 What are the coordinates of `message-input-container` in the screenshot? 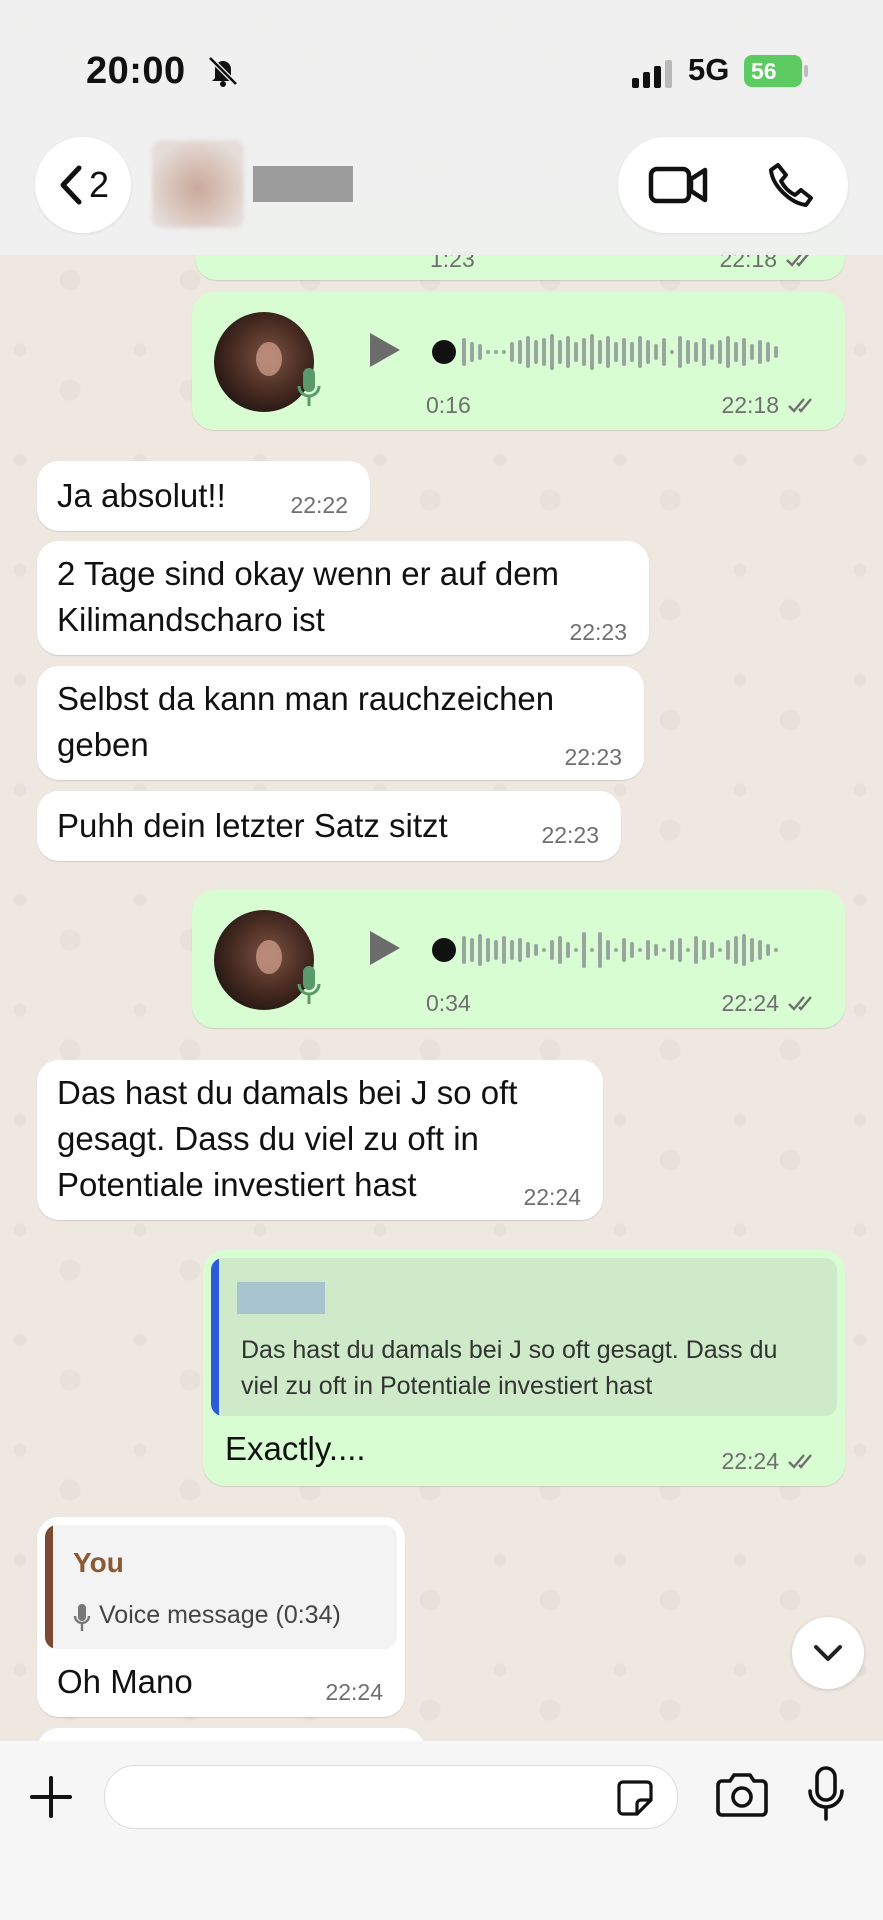 It's located at (391, 1797).